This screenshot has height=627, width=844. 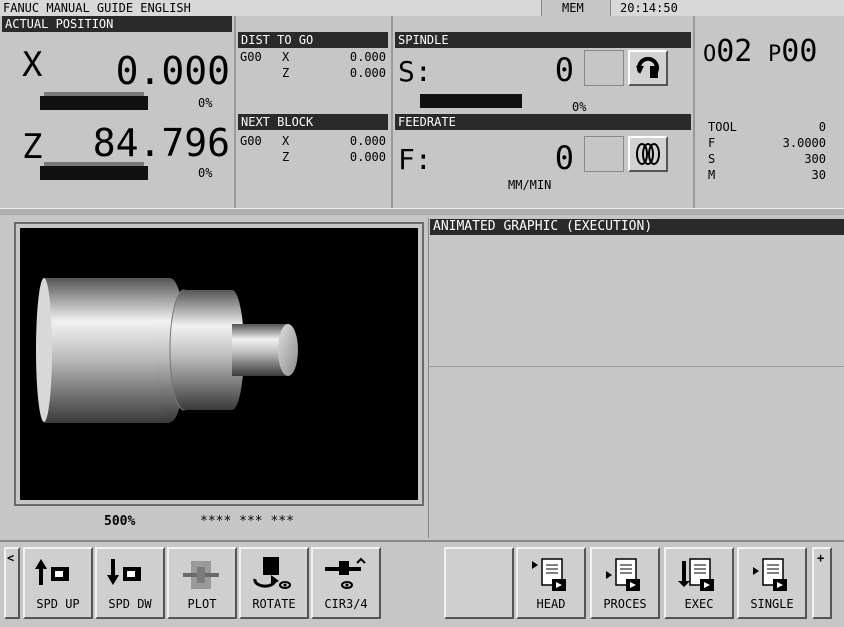 I want to click on spindle-rotation-glyph, so click(x=647, y=67).